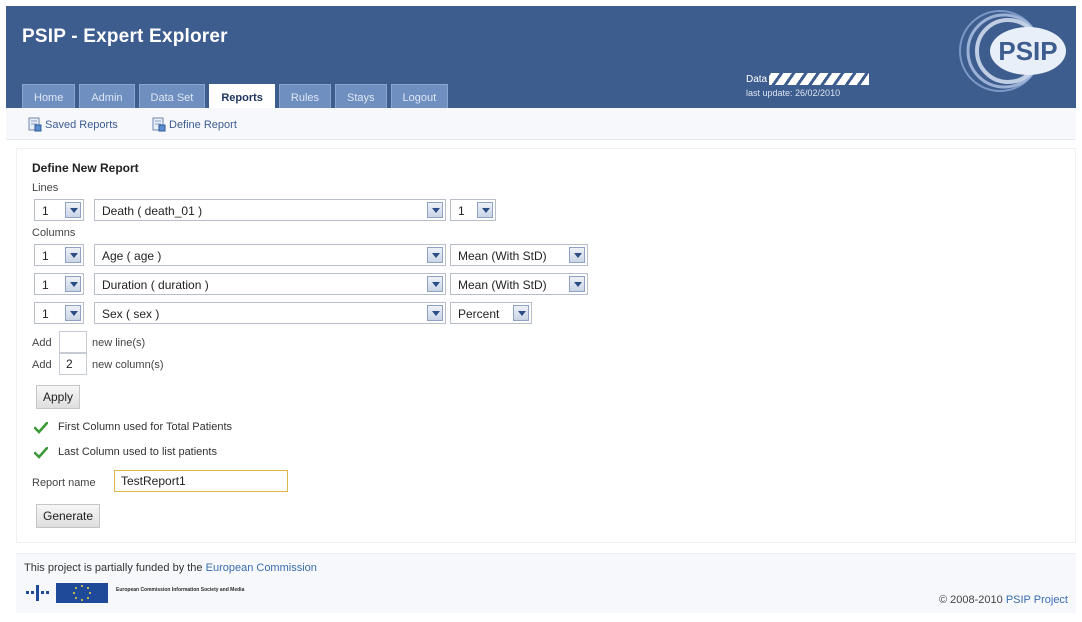 The width and height of the screenshot is (1082, 622). I want to click on tab-home: Home, so click(49, 96).